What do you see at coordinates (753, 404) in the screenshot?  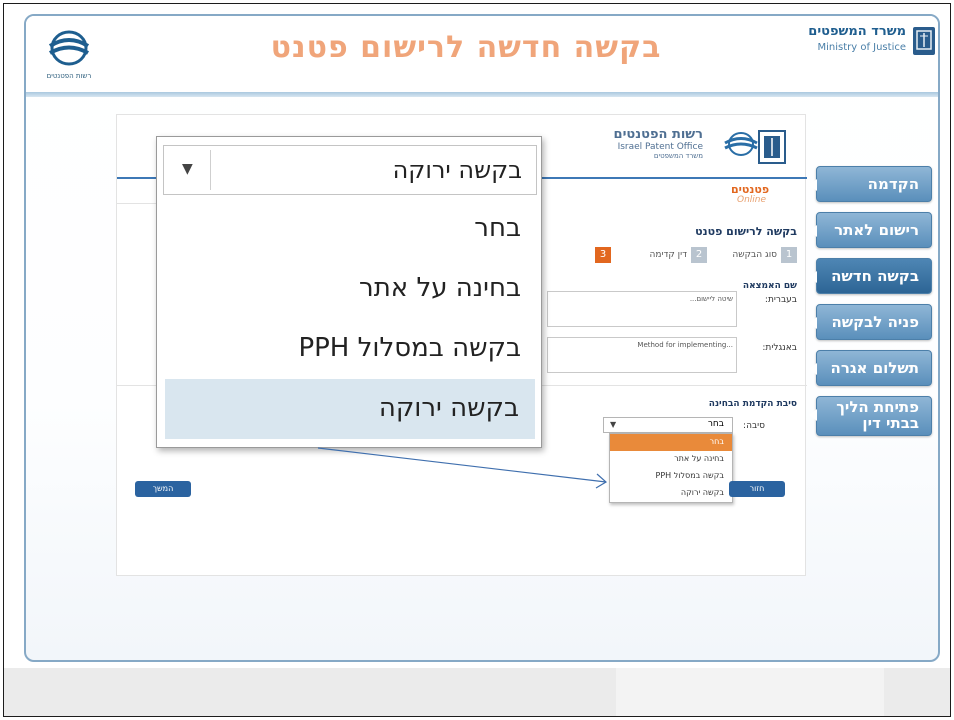 I see `priority-section-label: סיבת הקדמת הבחינה` at bounding box center [753, 404].